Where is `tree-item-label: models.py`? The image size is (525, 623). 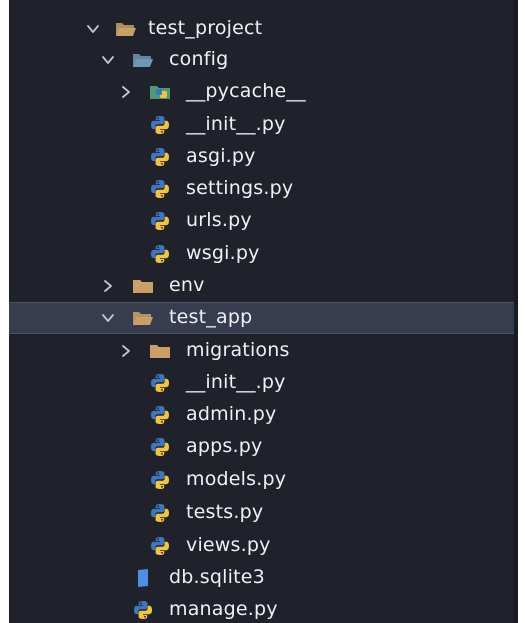 tree-item-label: models.py is located at coordinates (236, 479).